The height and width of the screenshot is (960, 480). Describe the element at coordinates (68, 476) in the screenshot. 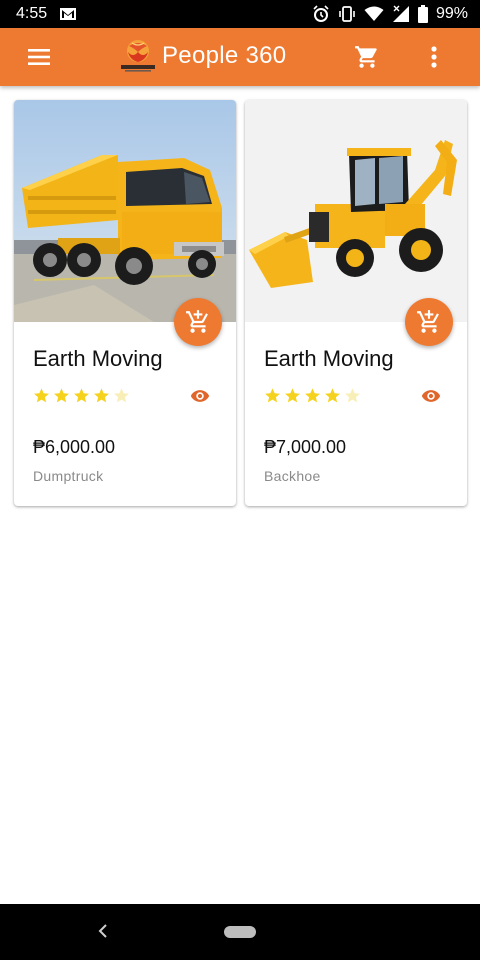

I see `product-subtitle: Dumptruck` at that location.